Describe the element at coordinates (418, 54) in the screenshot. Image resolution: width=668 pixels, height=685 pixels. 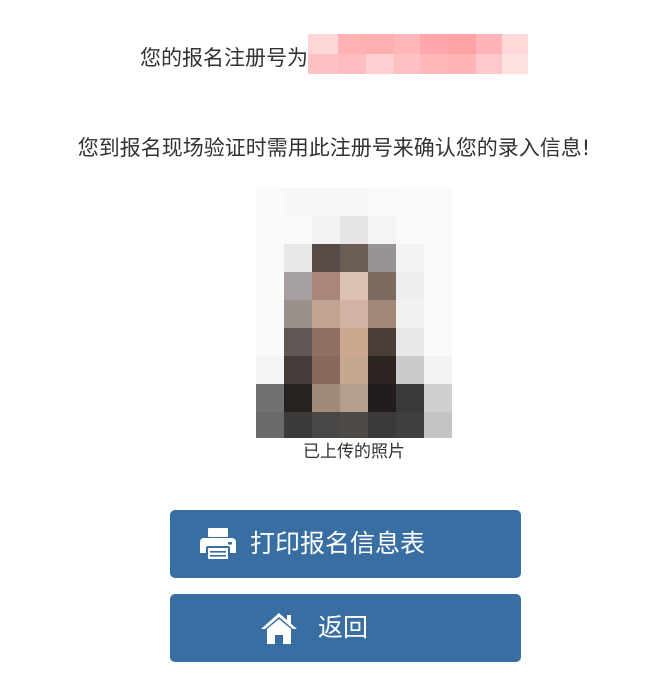
I see `registration-number-redacted` at that location.